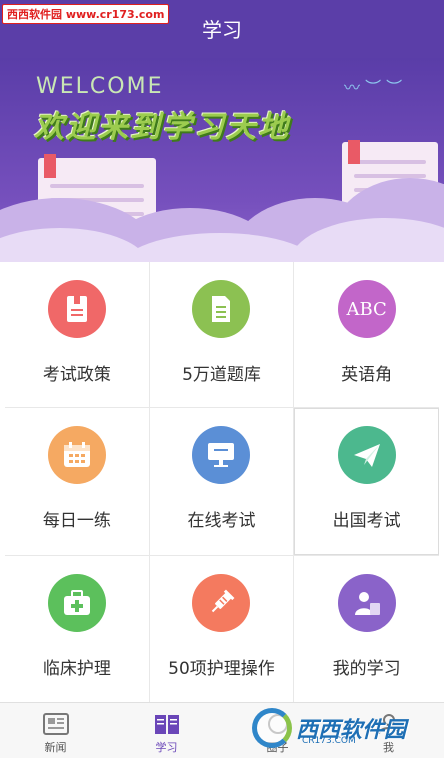 This screenshot has height=758, width=444. I want to click on birds-decoration: 〰 ︶ ︶, so click(373, 87).